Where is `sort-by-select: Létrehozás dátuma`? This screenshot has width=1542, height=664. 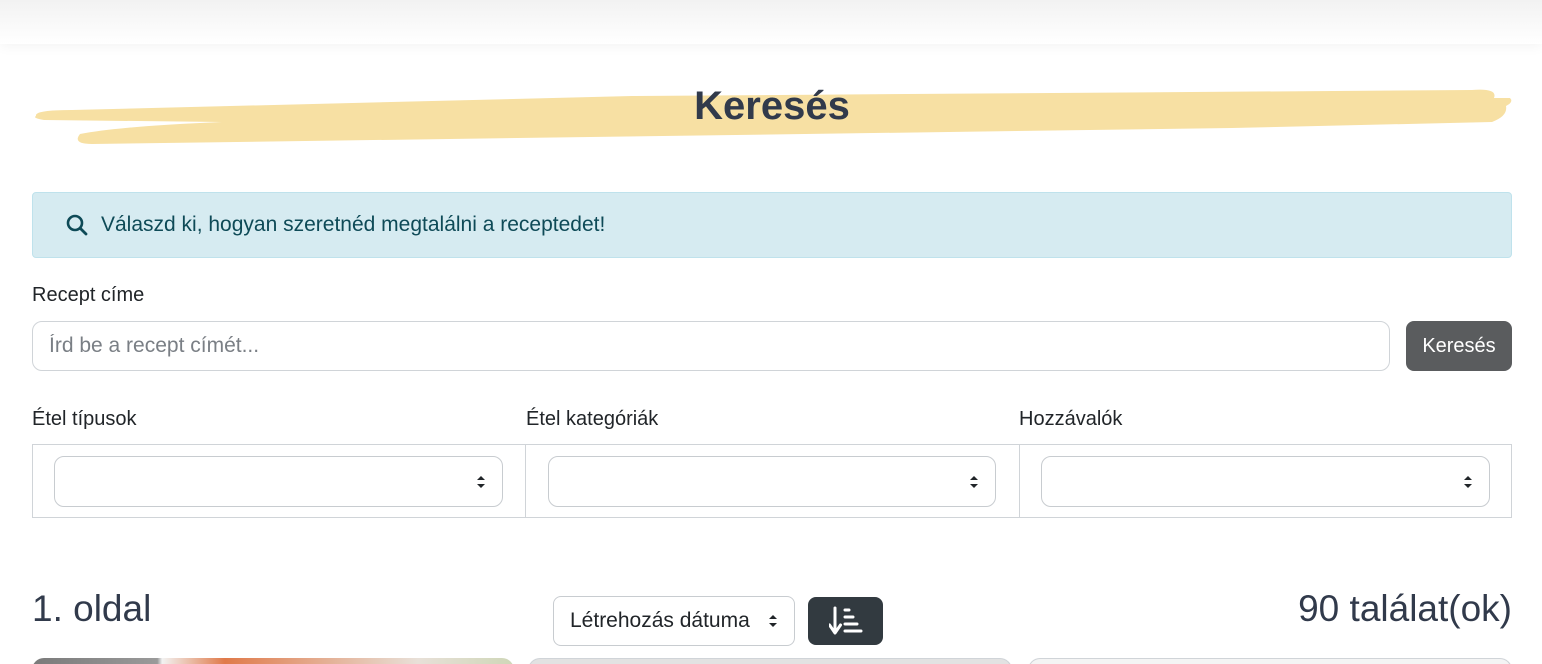
sort-by-select: Létrehozás dátuma is located at coordinates (674, 621).